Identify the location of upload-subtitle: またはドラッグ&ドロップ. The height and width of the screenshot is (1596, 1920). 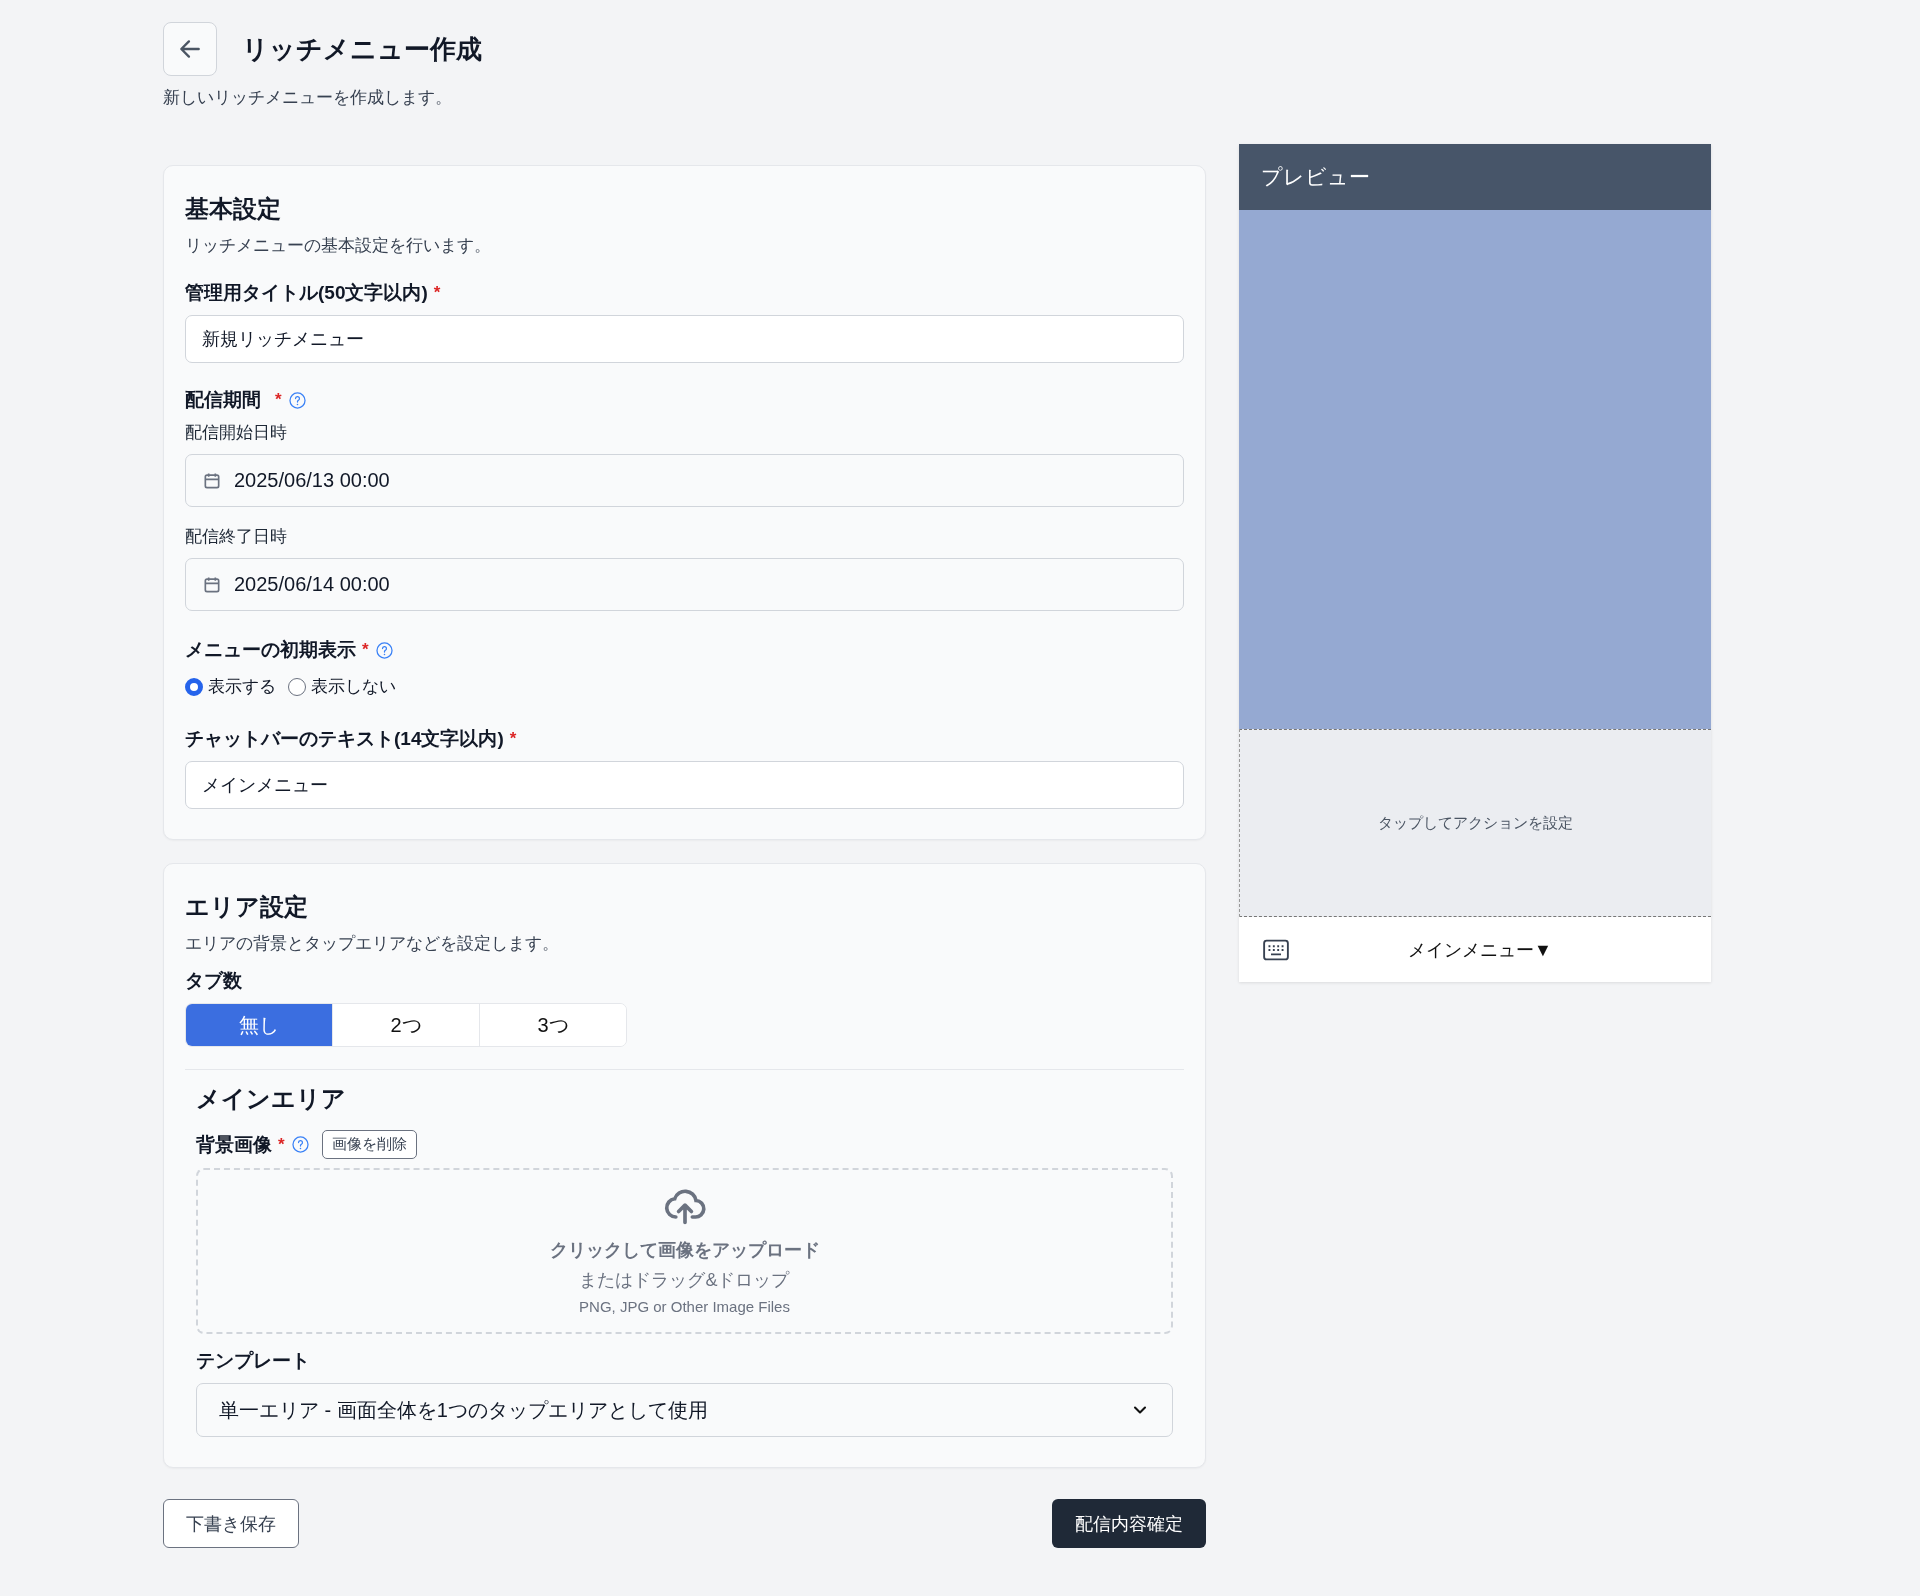
(684, 1280).